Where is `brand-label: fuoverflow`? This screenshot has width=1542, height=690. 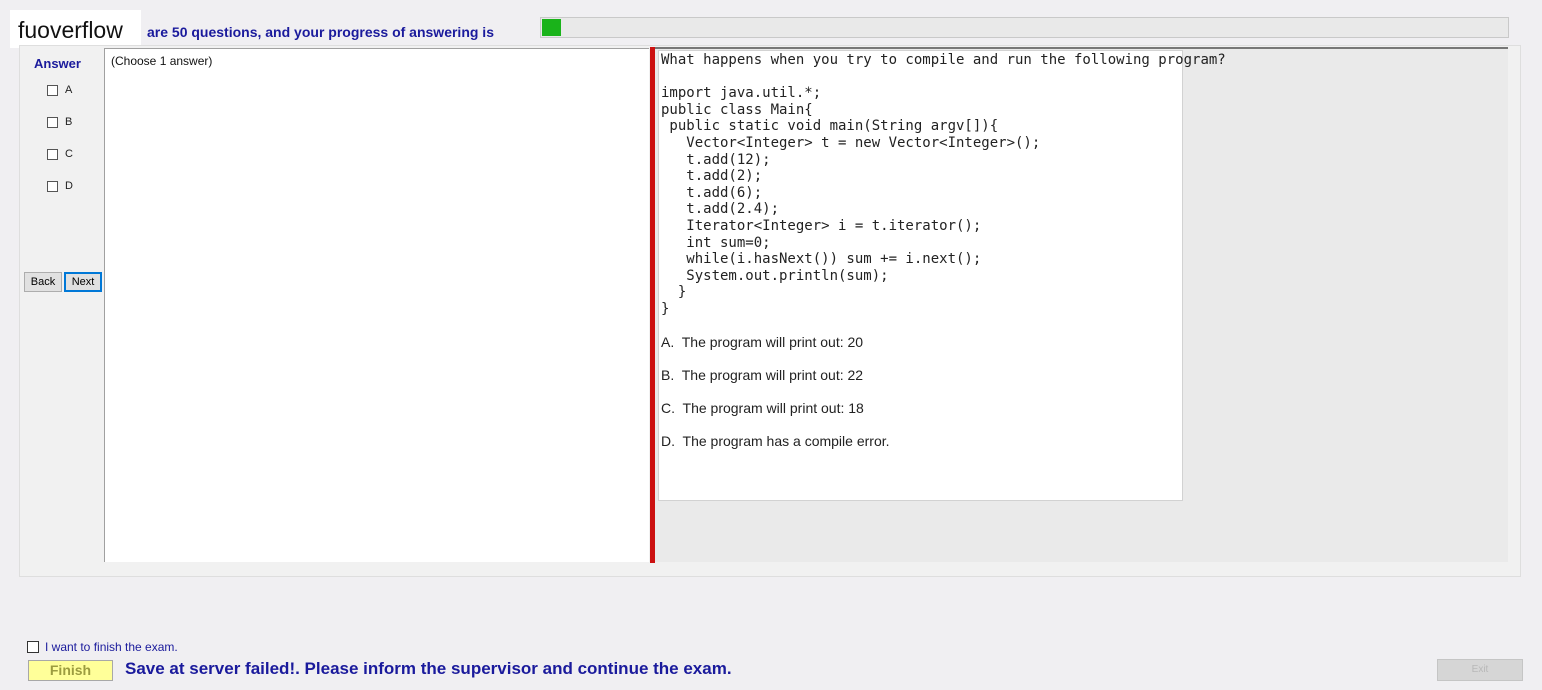
brand-label: fuoverflow is located at coordinates (75, 29).